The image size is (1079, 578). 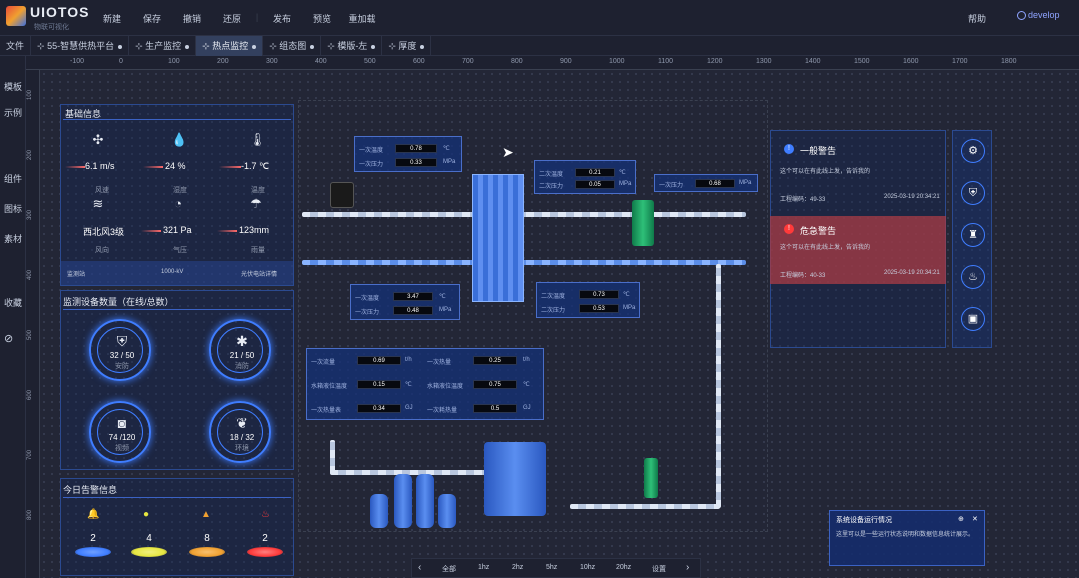 I want to click on shield-icon: ⛨, so click(x=973, y=193).